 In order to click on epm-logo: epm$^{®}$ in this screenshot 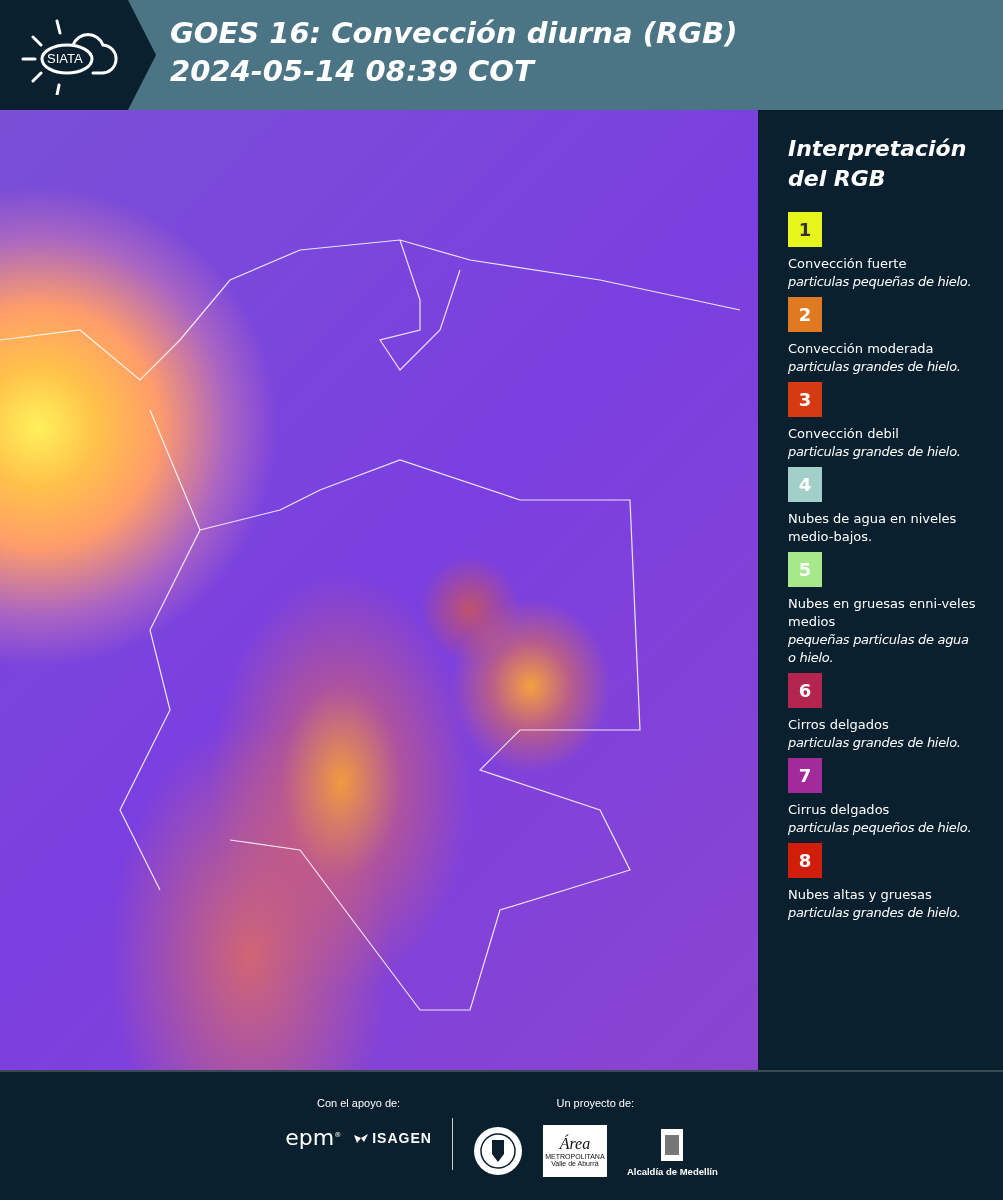, I will do `click(313, 1137)`.